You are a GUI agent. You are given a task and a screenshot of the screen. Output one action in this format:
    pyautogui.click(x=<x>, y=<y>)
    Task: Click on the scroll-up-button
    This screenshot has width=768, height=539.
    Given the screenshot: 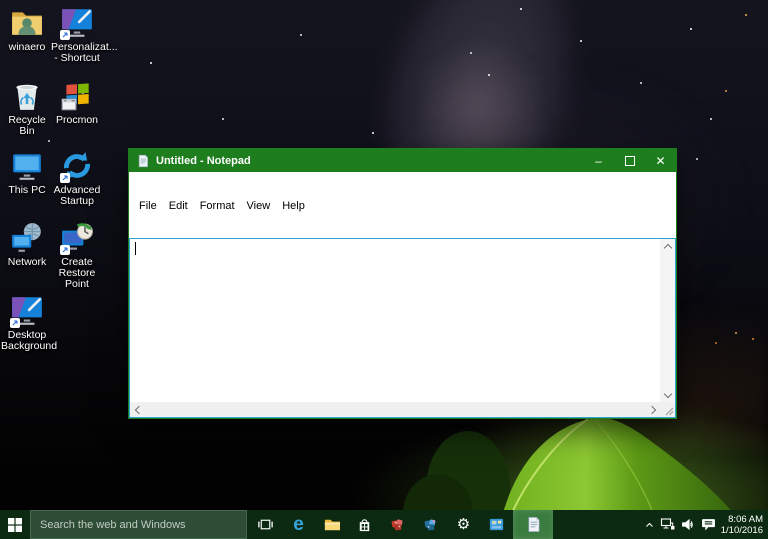 What is the action you would take?
    pyautogui.click(x=667, y=246)
    